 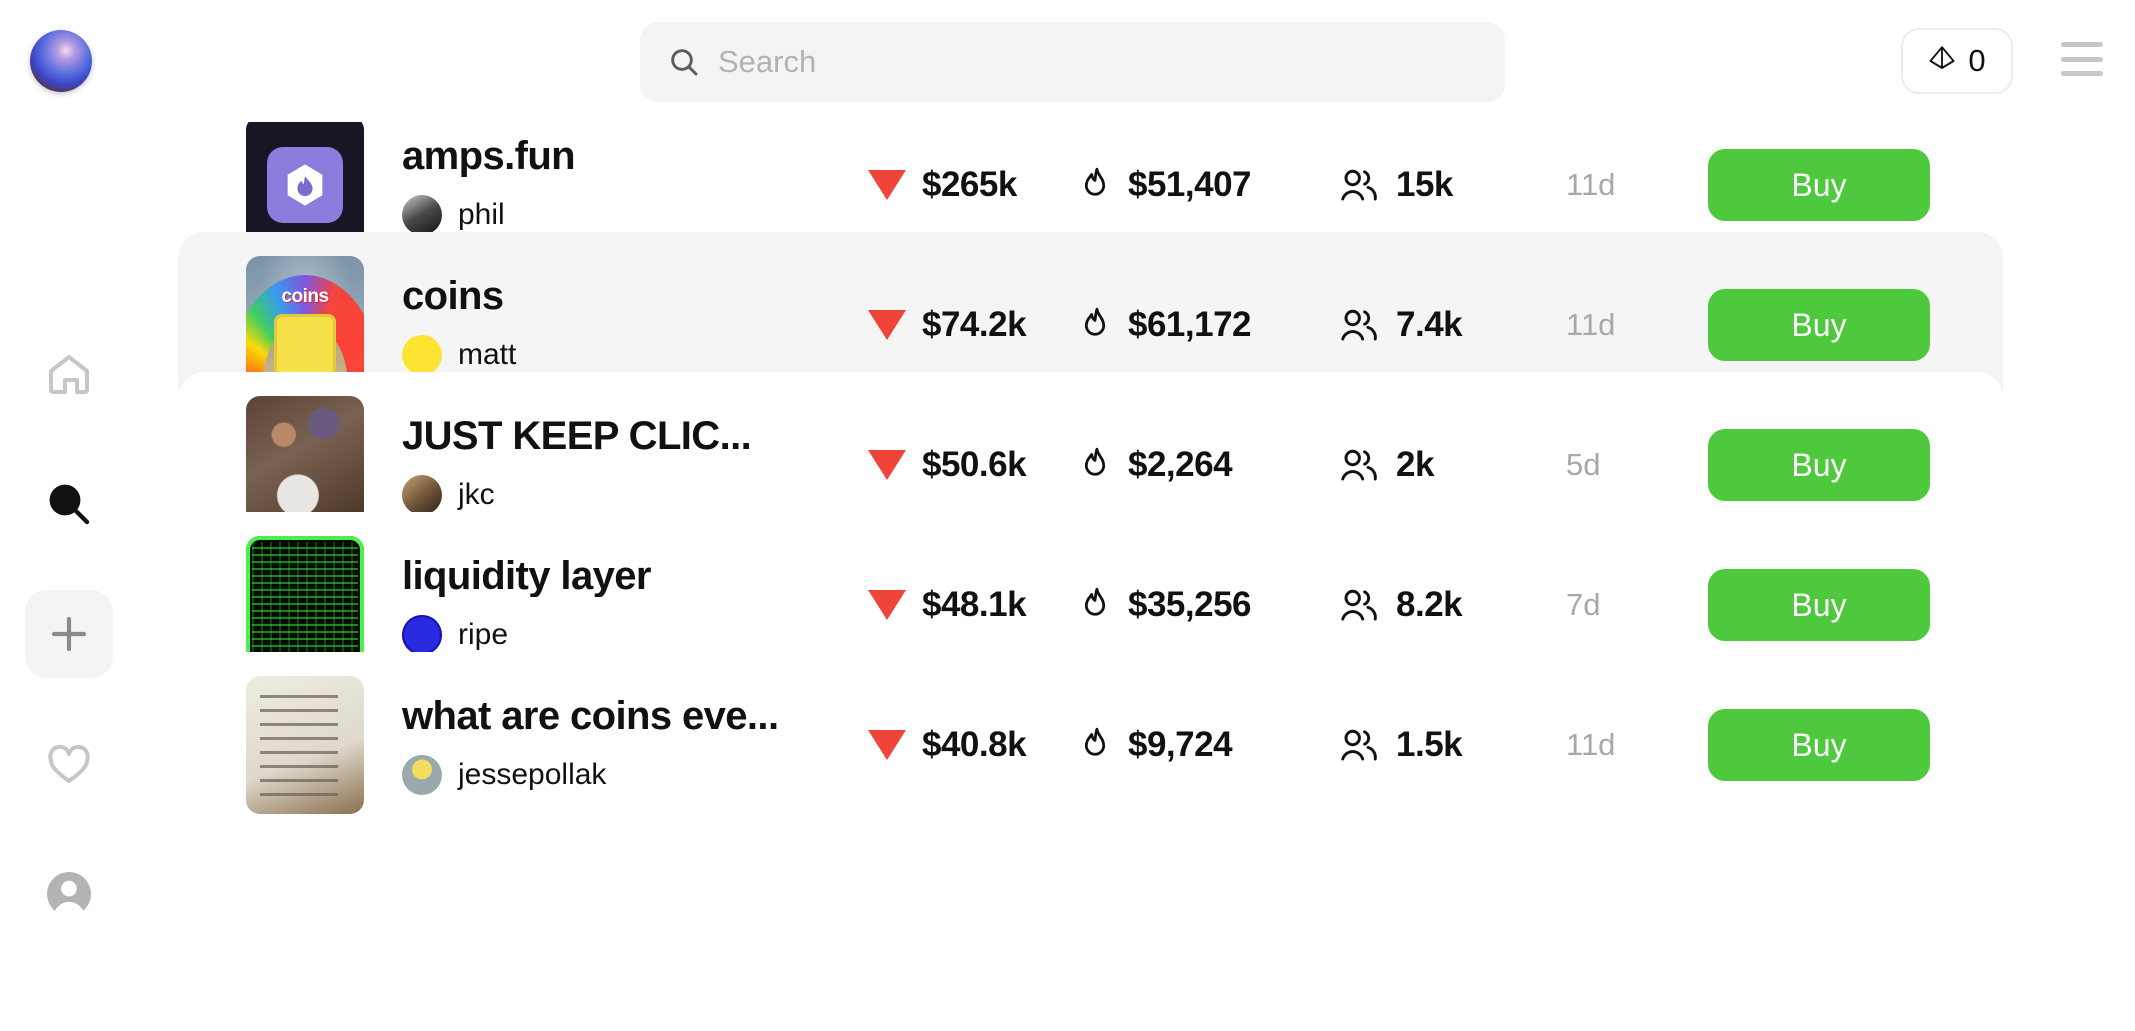 I want to click on hexagon-flame-icon, so click(x=305, y=185).